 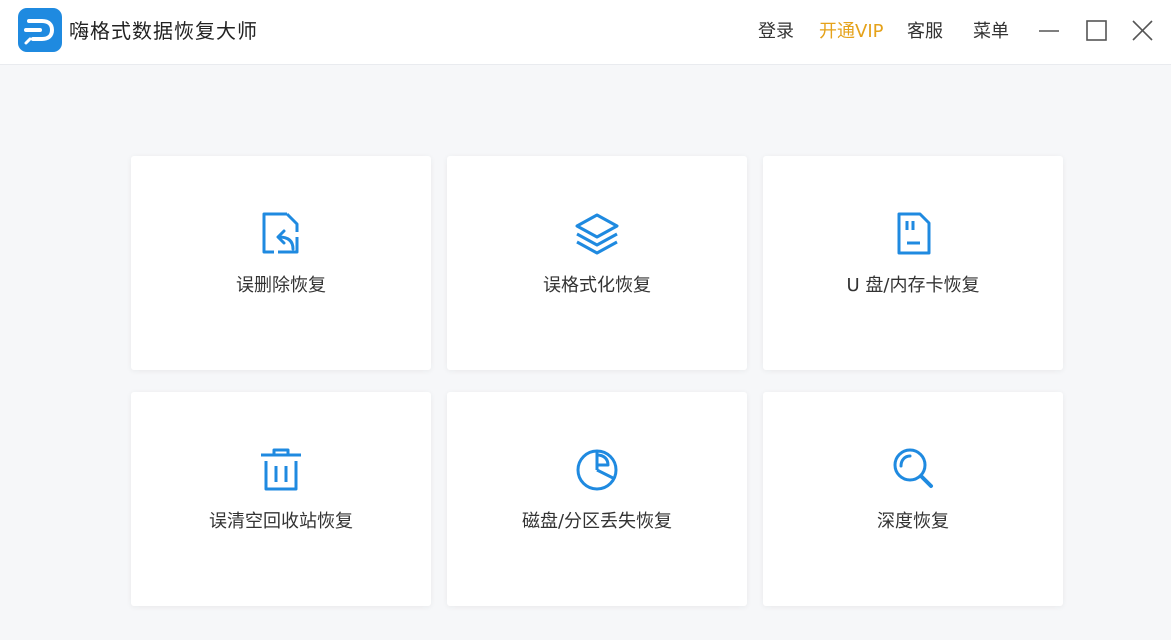 What do you see at coordinates (40, 30) in the screenshot?
I see `app-logo-icon` at bounding box center [40, 30].